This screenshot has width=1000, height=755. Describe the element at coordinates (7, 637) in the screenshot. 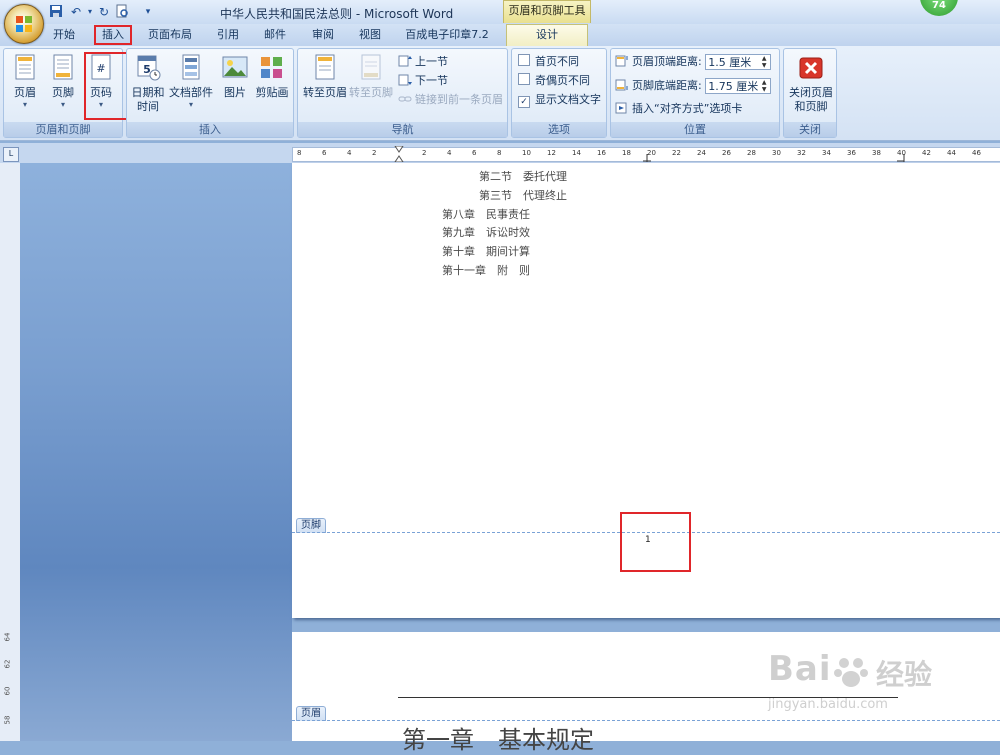

I see `vruler-tick: 64` at that location.